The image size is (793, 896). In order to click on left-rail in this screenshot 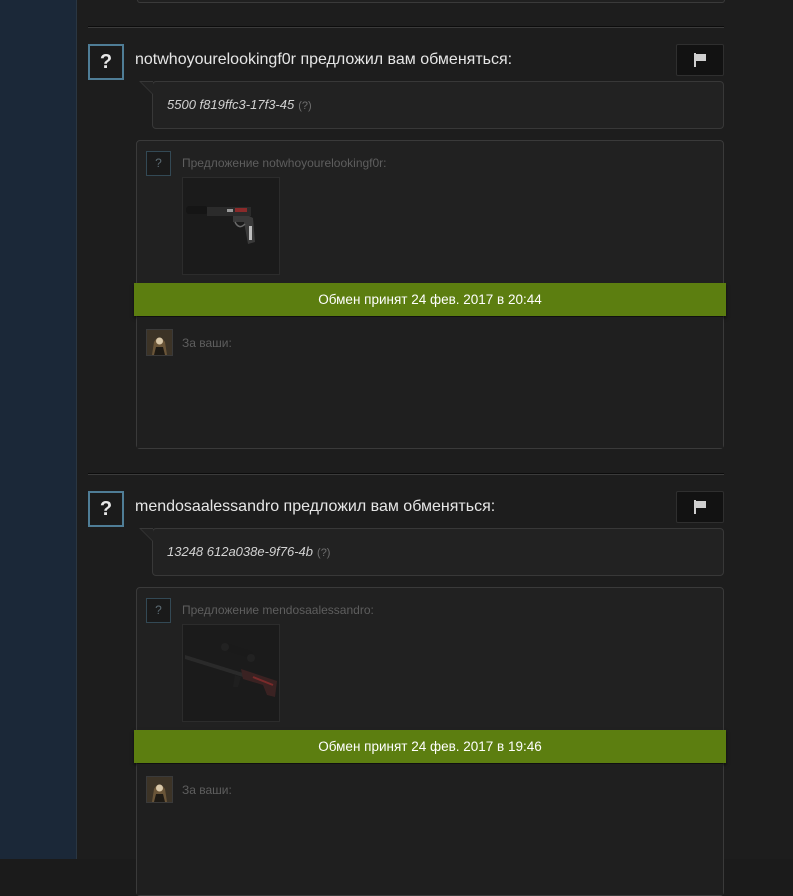, I will do `click(38, 429)`.